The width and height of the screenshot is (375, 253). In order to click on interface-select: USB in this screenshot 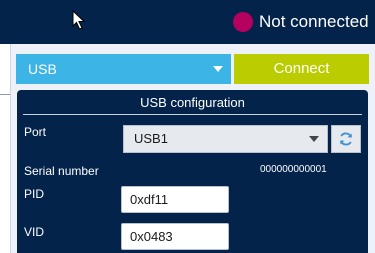, I will do `click(123, 69)`.